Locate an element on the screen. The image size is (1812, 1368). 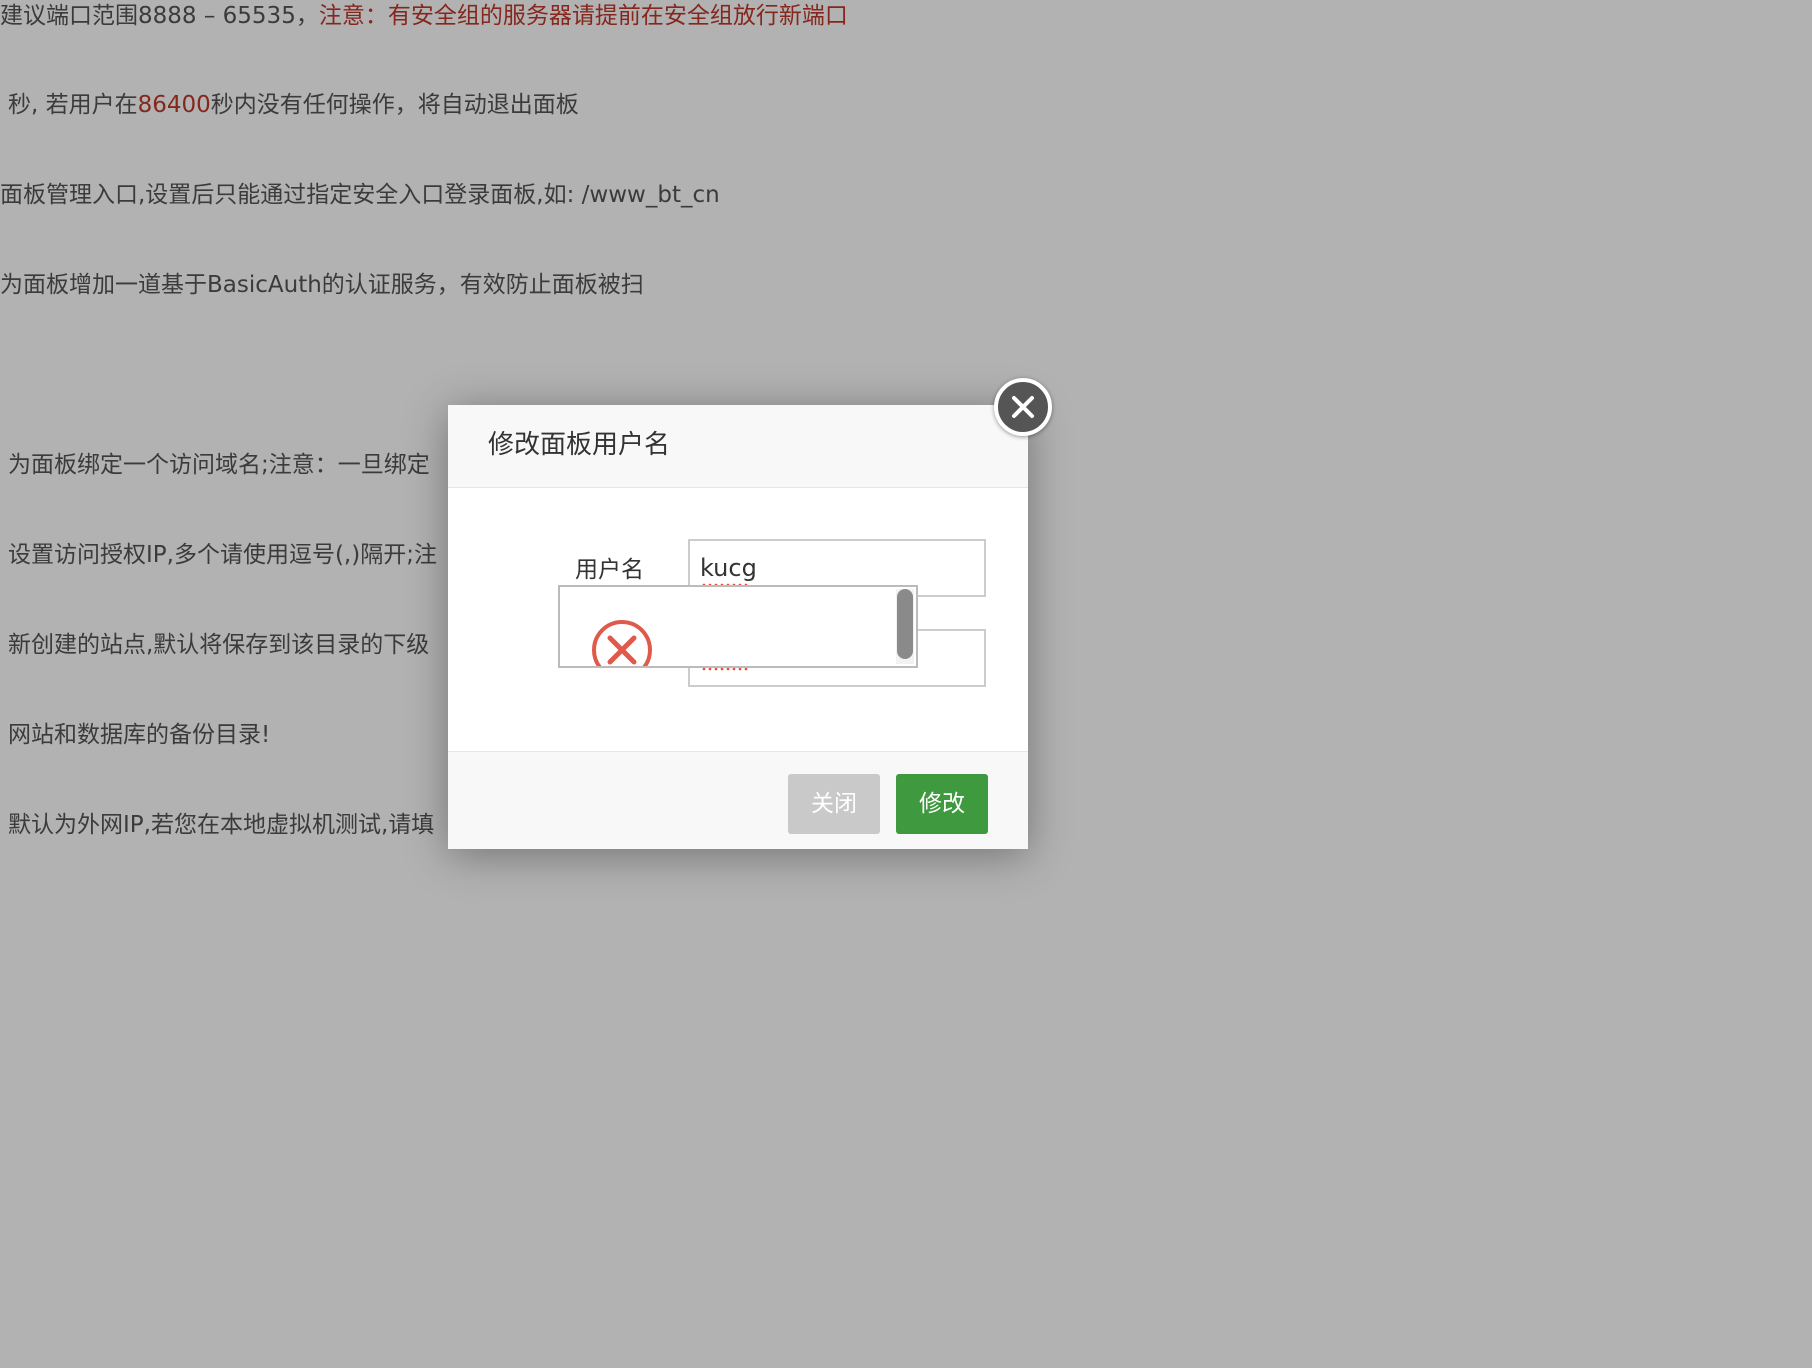
error-message-popup is located at coordinates (738, 626).